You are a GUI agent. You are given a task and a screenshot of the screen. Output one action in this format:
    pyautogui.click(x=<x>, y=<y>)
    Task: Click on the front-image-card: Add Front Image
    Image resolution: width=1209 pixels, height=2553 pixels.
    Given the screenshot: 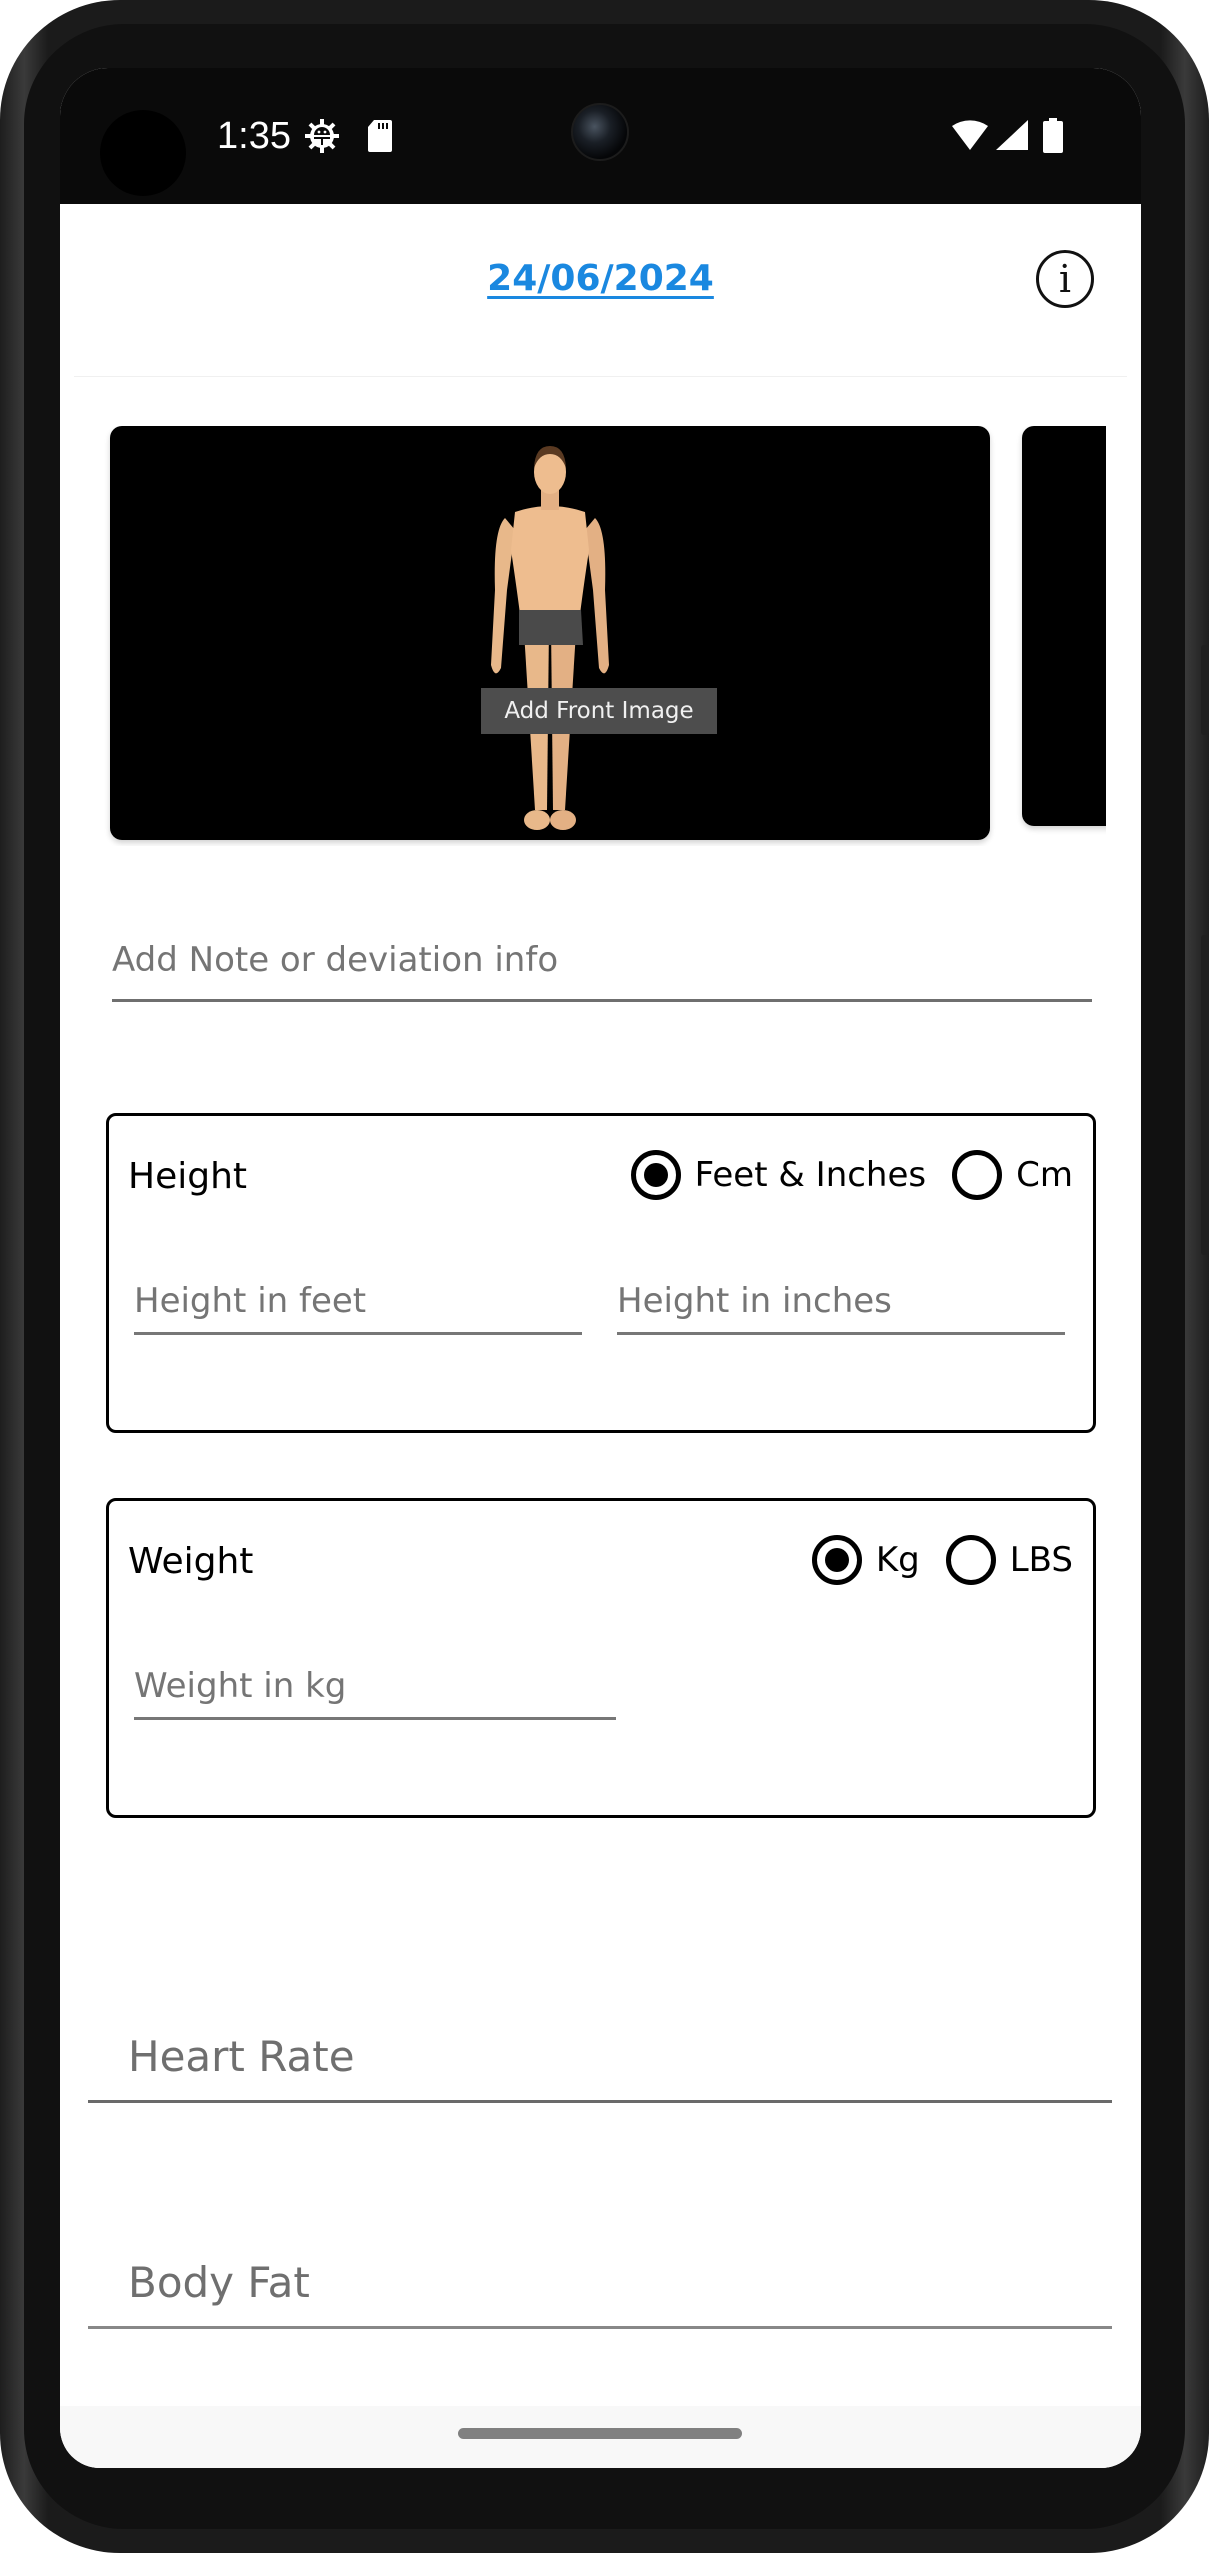 What is the action you would take?
    pyautogui.click(x=550, y=633)
    